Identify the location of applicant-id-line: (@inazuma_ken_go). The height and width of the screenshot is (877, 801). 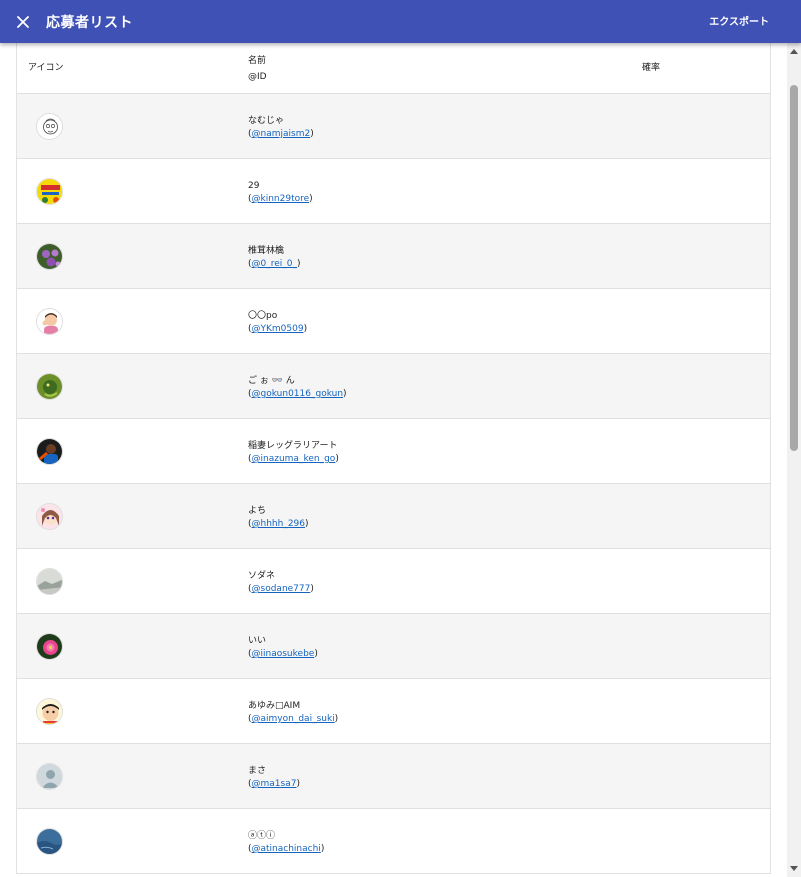
(293, 459).